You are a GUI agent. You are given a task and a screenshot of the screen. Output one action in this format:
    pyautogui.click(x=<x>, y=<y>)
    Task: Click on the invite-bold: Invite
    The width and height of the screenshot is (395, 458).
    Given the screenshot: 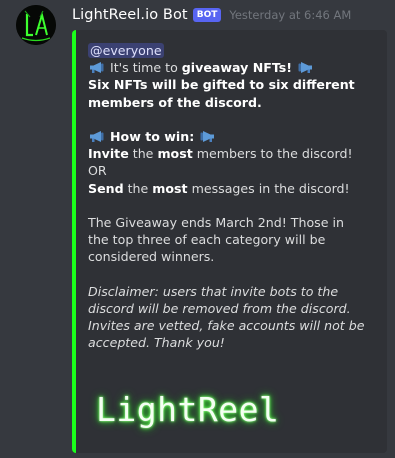 What is the action you would take?
    pyautogui.click(x=108, y=154)
    